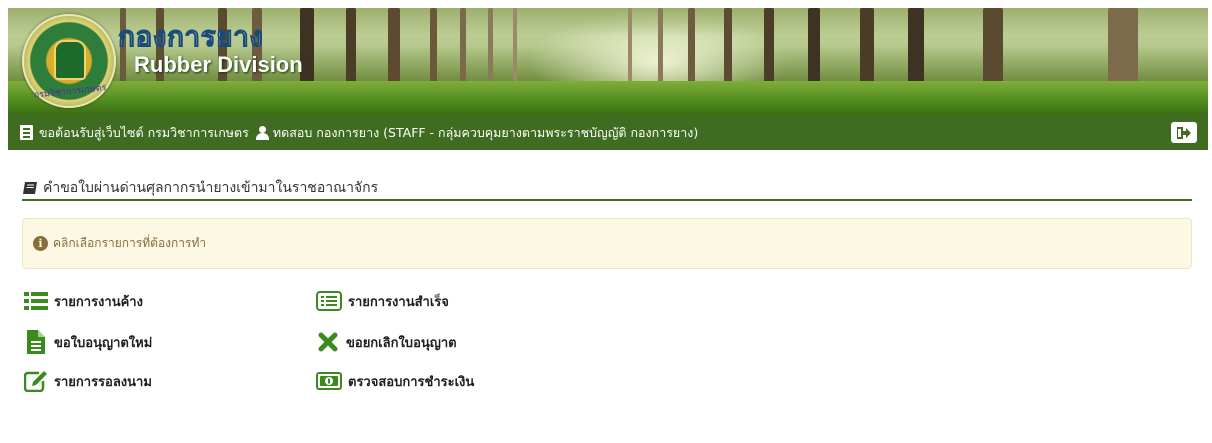 Image resolution: width=1212 pixels, height=443 pixels. I want to click on banner-grass, so click(608, 98).